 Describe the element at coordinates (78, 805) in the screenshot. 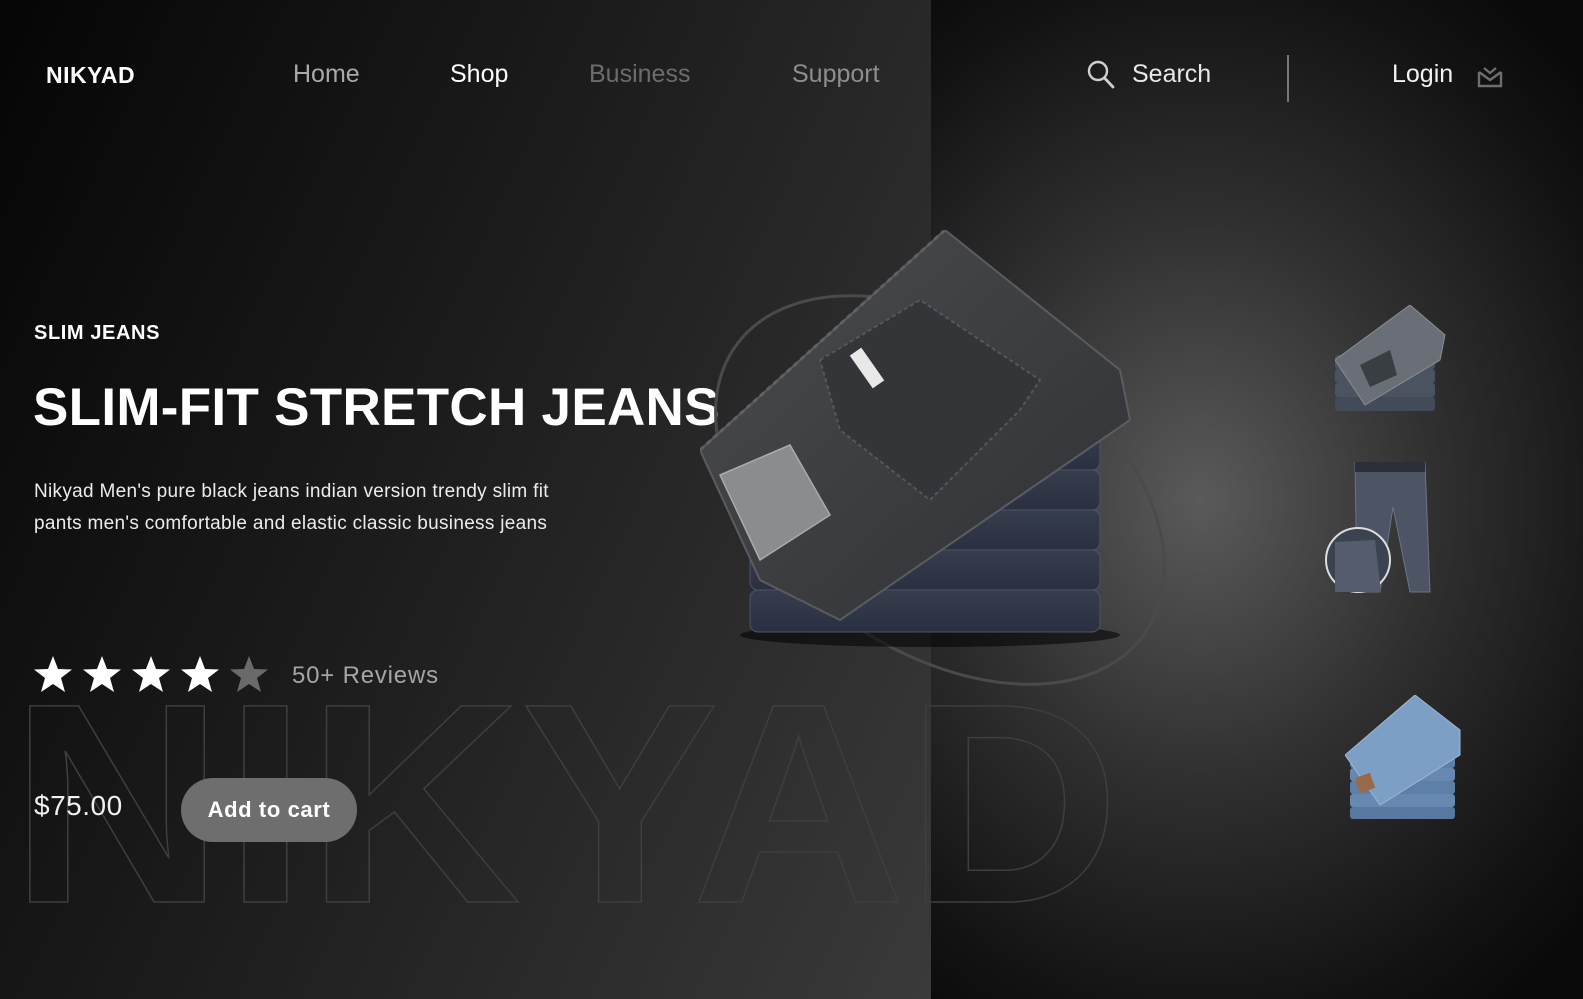

I see `product-price: $75.00` at that location.